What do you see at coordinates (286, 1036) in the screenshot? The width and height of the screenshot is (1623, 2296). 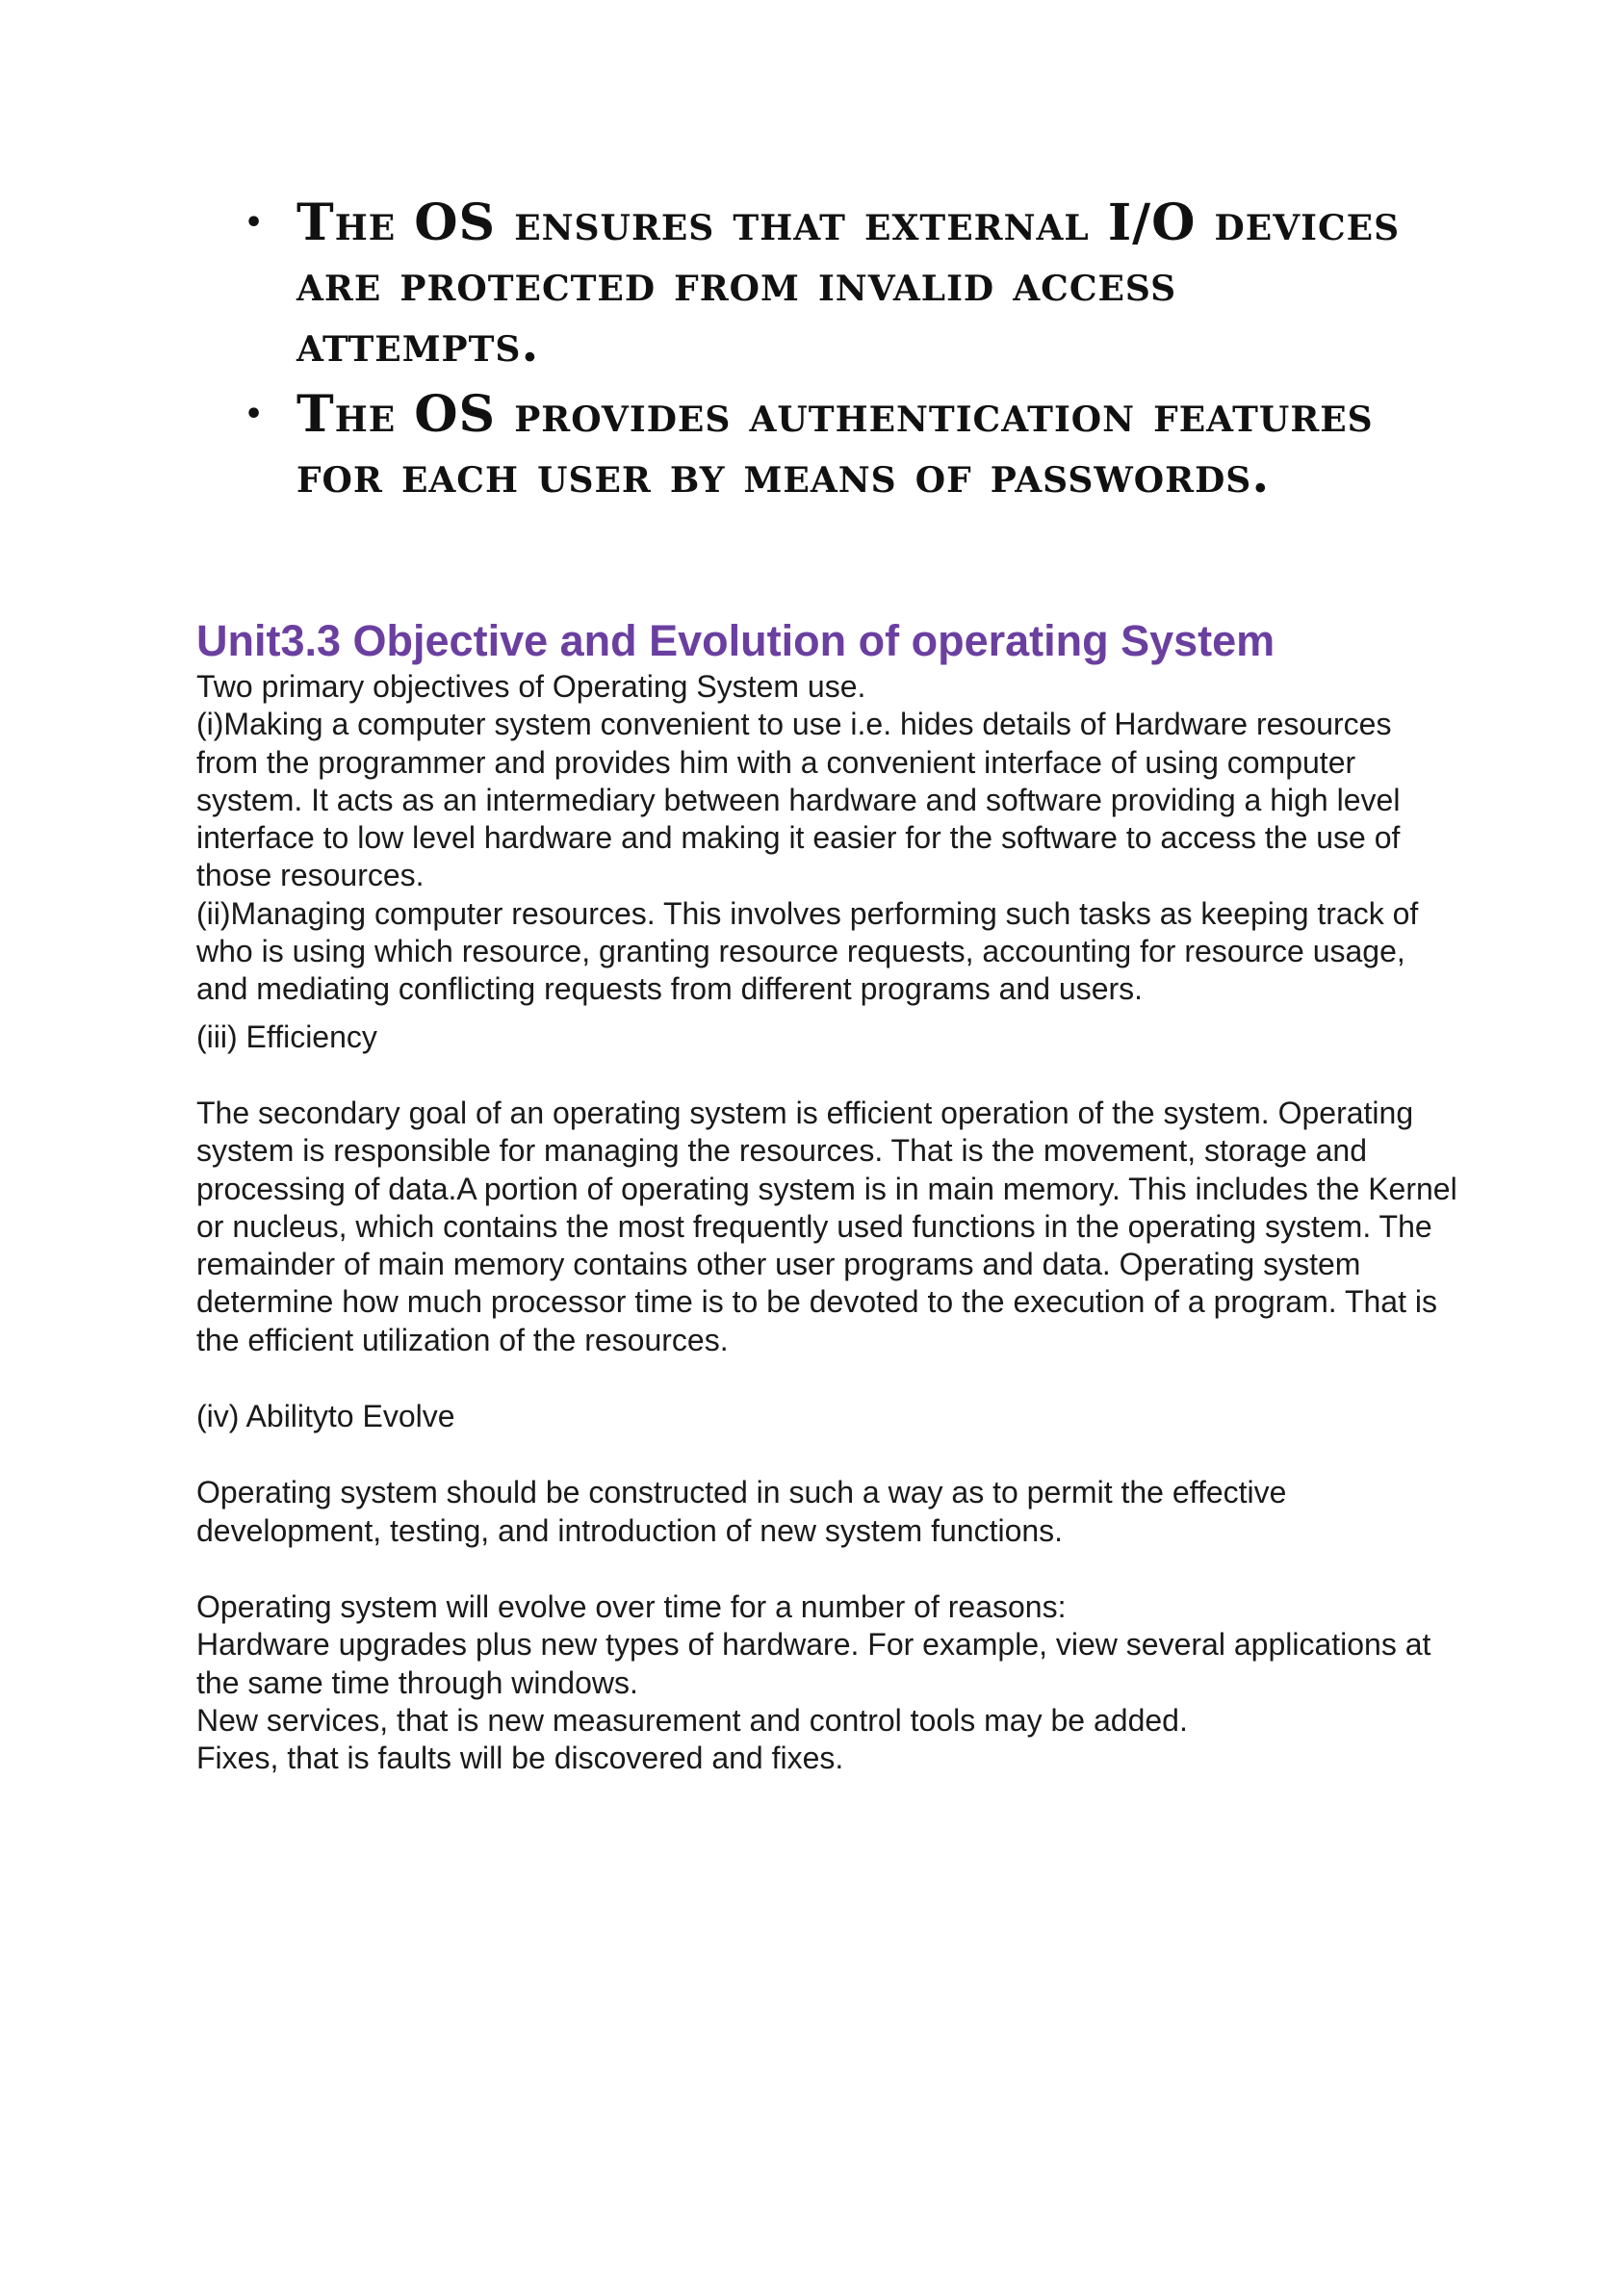 I see `paragraph-efficiency-label: (iii) Efficiency` at bounding box center [286, 1036].